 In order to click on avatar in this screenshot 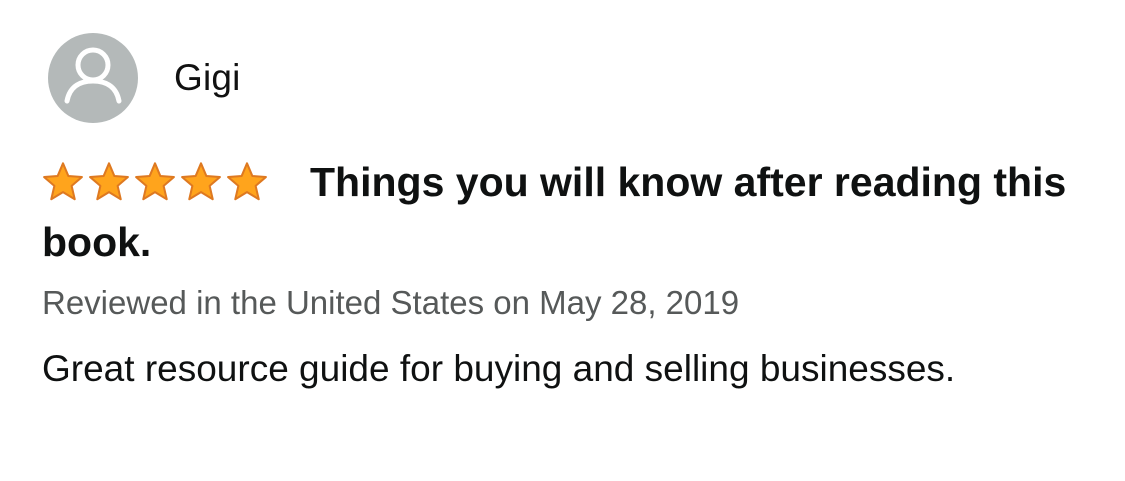, I will do `click(93, 78)`.